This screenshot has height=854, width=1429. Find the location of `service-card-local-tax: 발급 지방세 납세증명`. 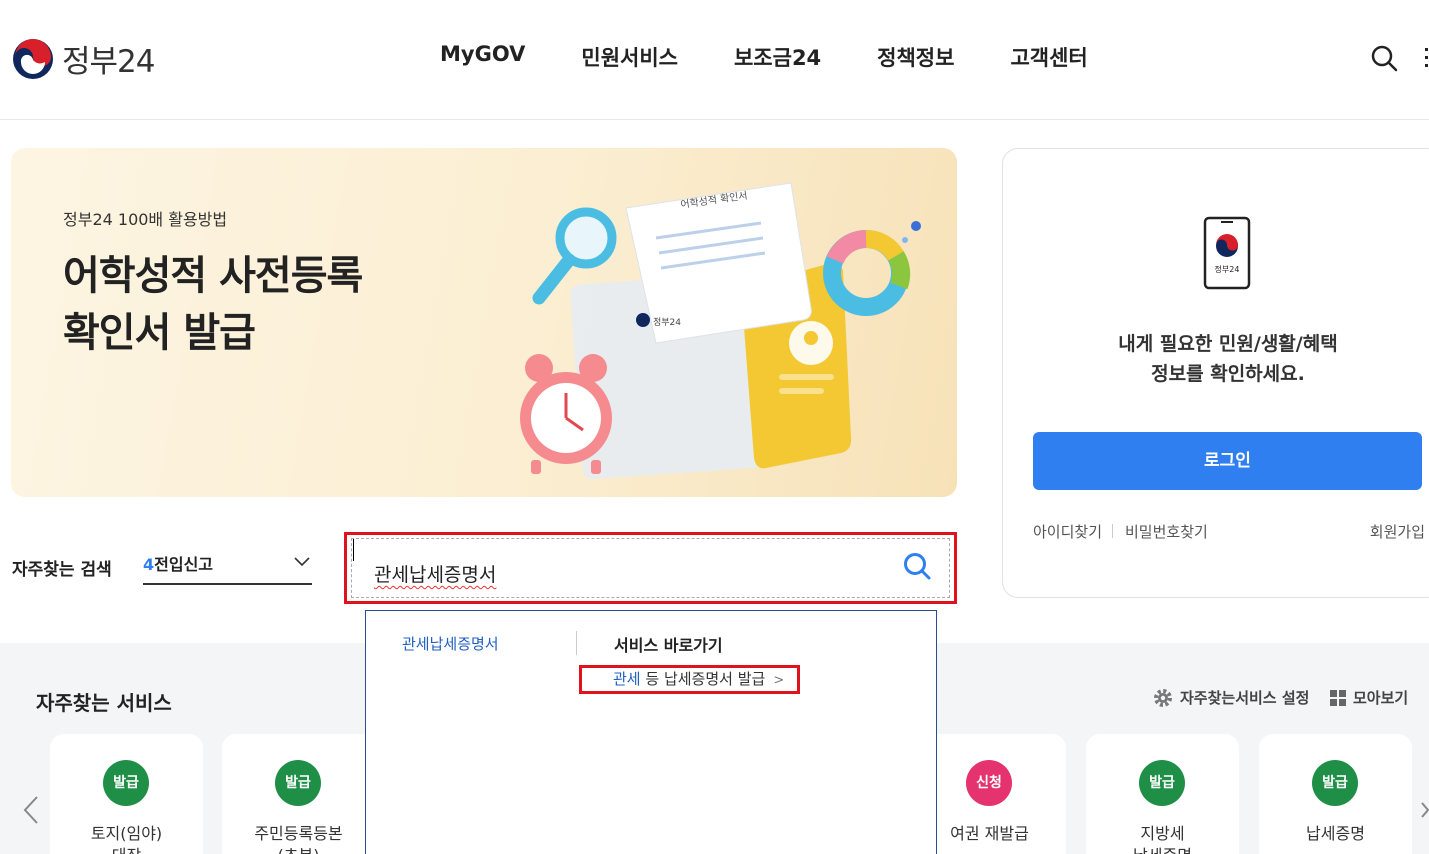

service-card-local-tax: 발급 지방세 납세증명 is located at coordinates (1162, 794).